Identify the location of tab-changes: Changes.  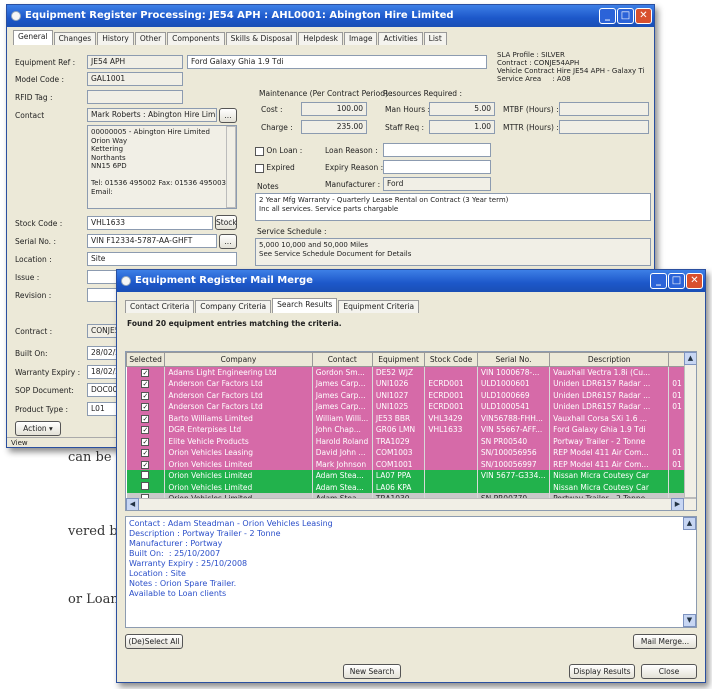
(75, 38).